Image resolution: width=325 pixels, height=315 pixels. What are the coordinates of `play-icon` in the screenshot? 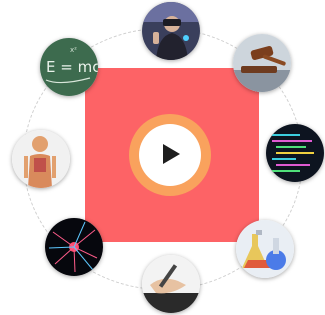 It's located at (171, 154).